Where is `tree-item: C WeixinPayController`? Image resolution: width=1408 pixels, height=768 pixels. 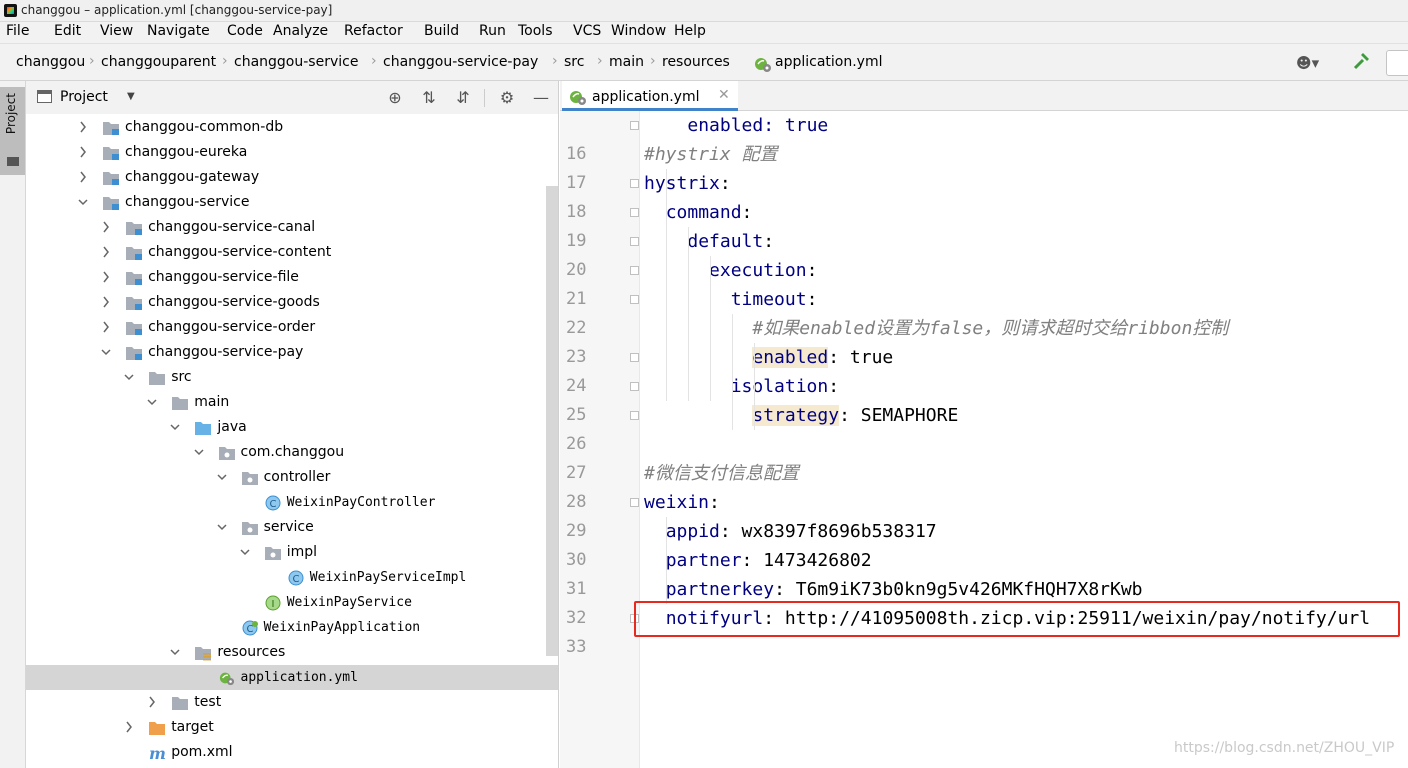 tree-item: C WeixinPayController is located at coordinates (292, 502).